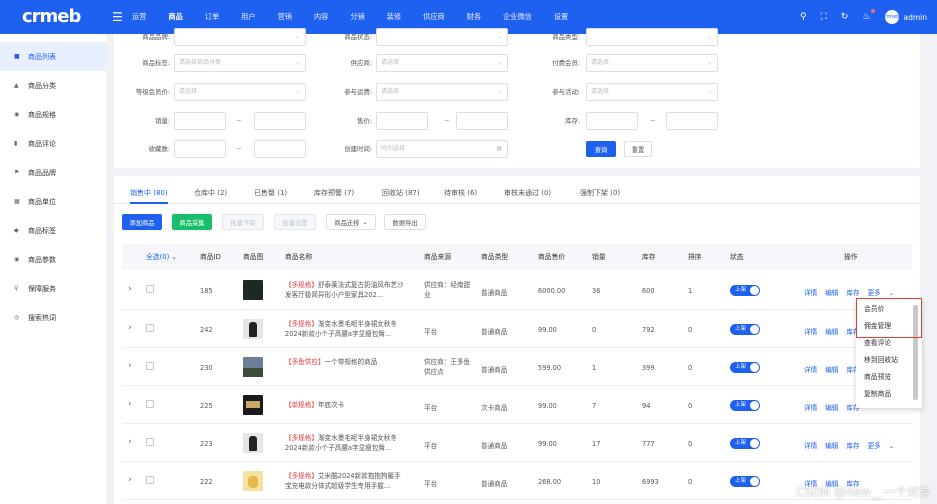 The height and width of the screenshot is (504, 937). Describe the element at coordinates (357, 17) in the screenshot. I see `nav-item-distribution: 分销` at that location.